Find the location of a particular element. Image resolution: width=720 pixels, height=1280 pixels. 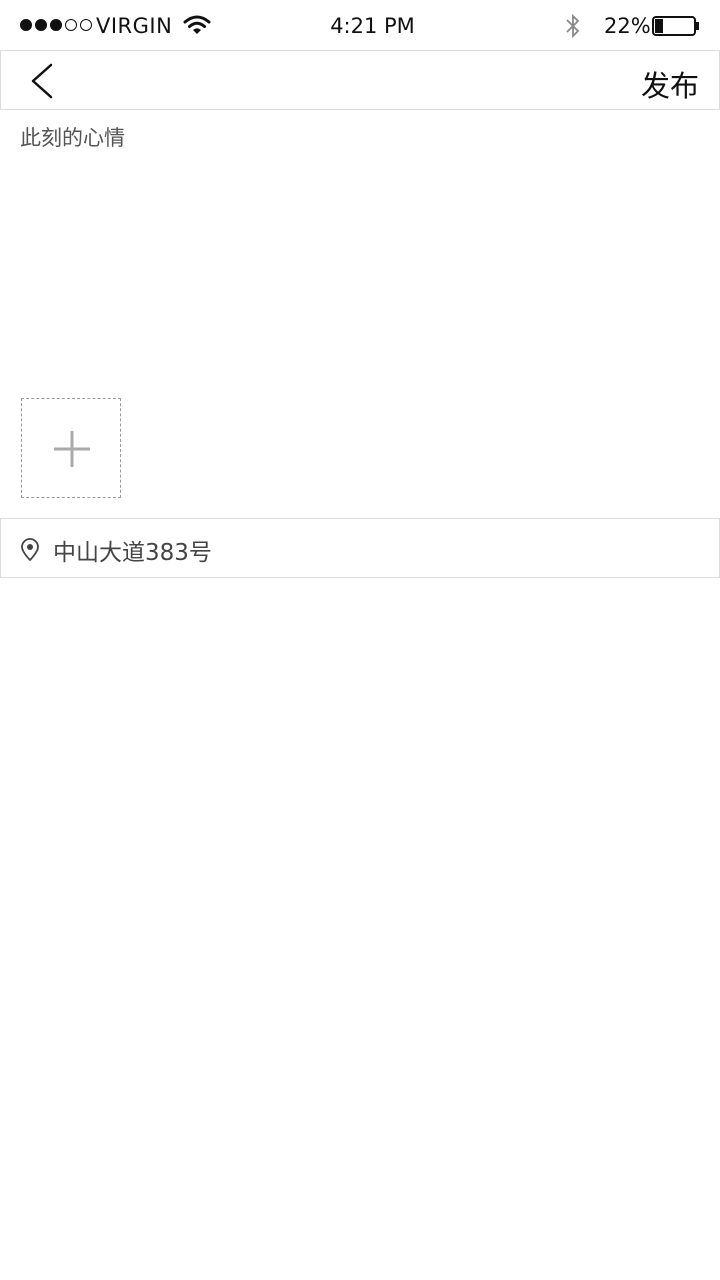

chevron-left-icon is located at coordinates (45, 81).